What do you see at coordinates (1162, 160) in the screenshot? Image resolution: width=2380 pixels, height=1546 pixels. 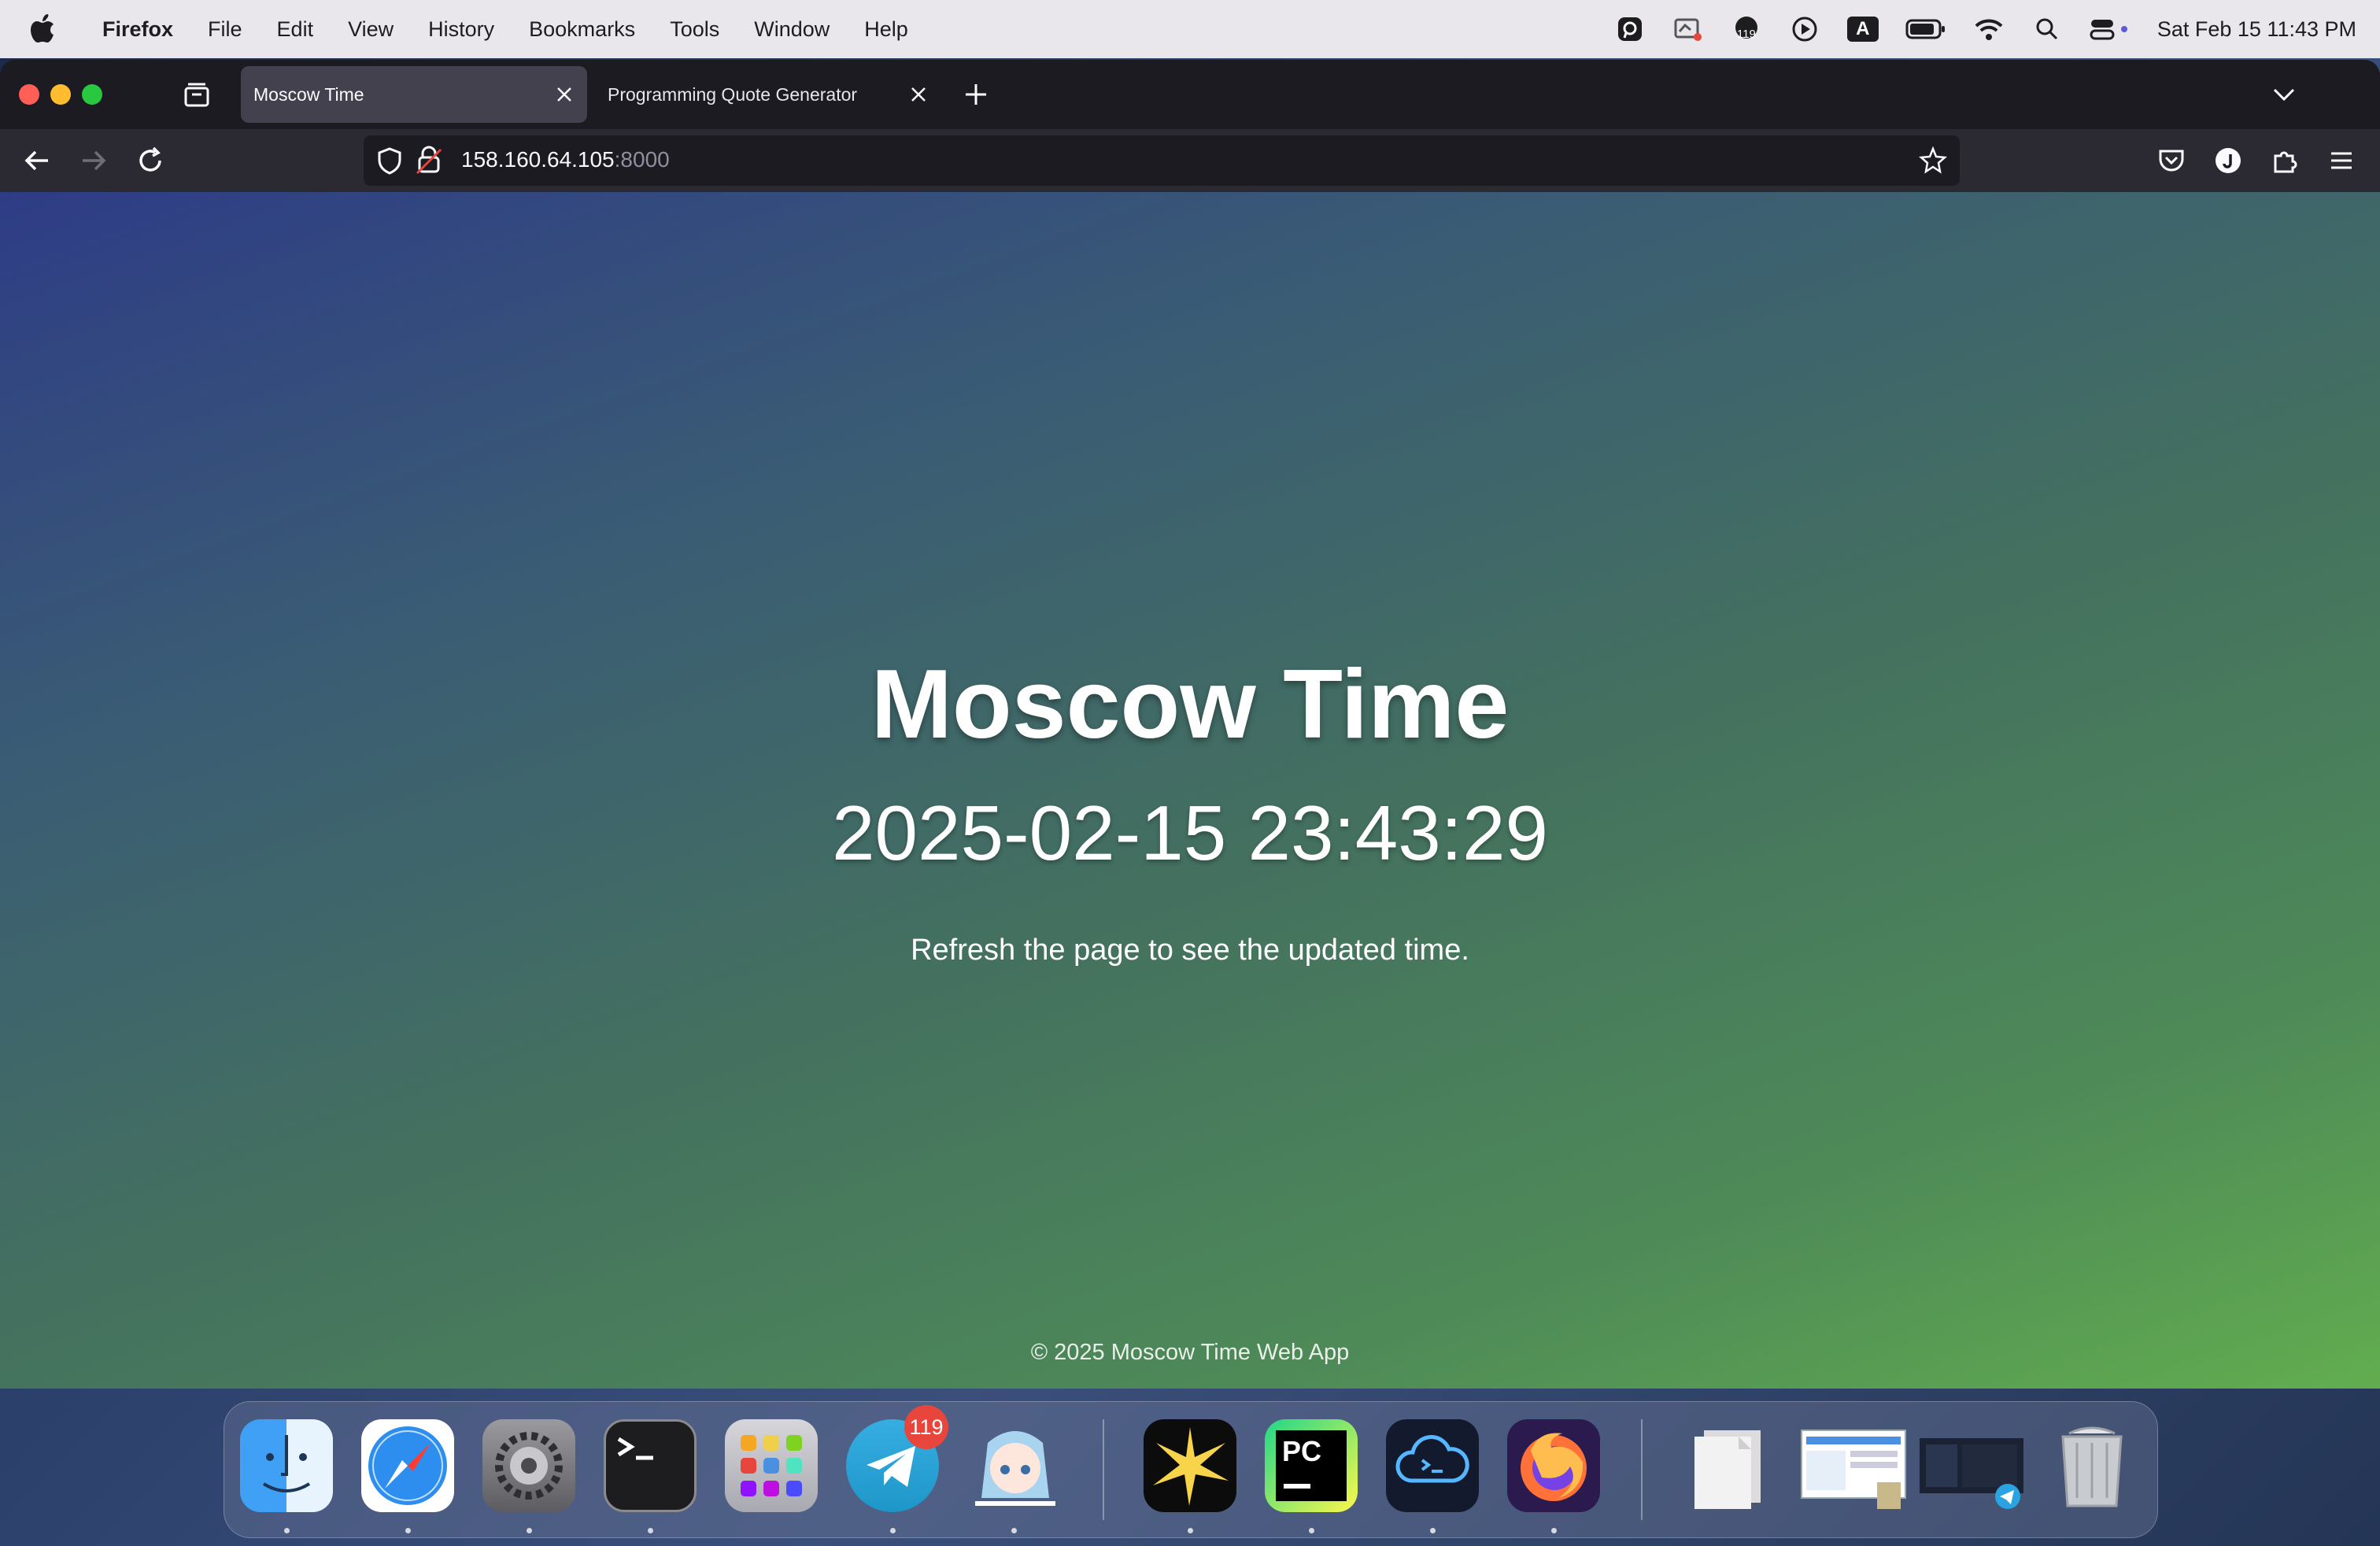 I see `address-bar: 158.160.64.105:8000` at bounding box center [1162, 160].